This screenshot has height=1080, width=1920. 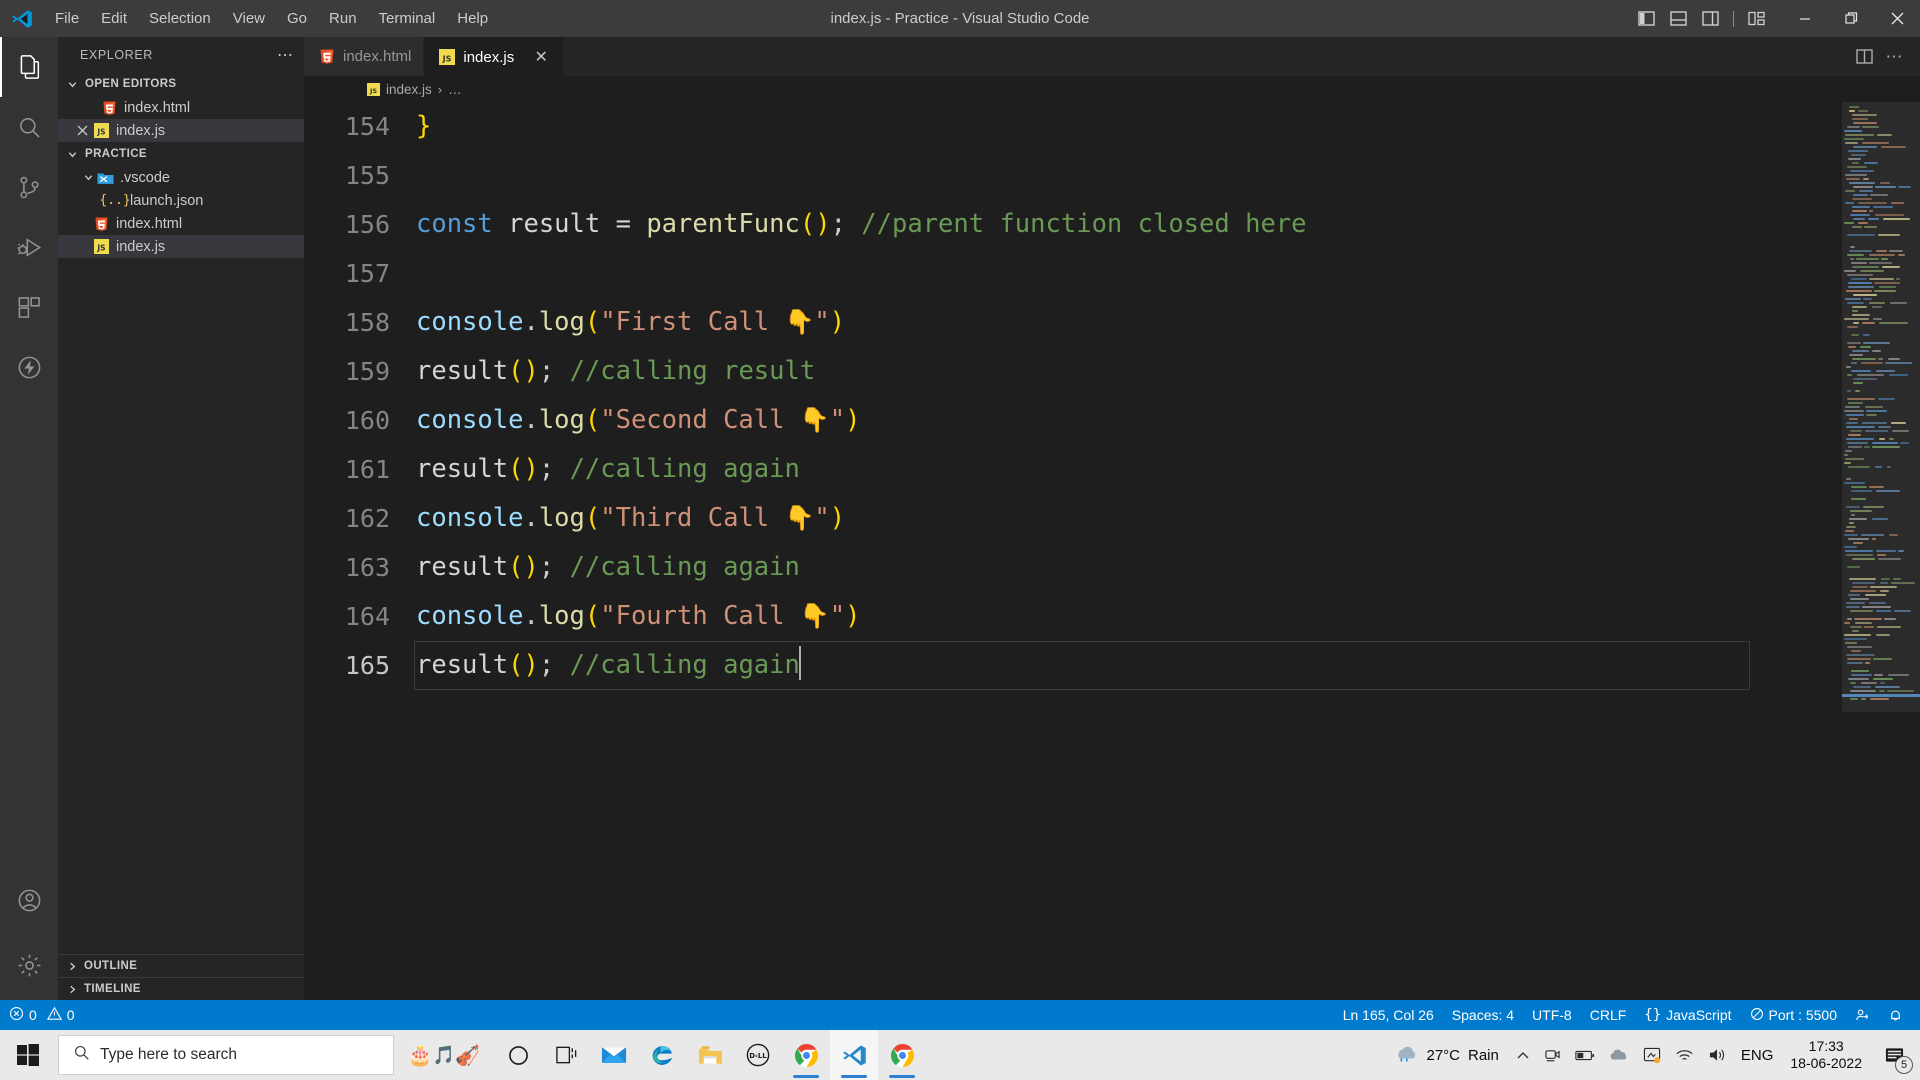 What do you see at coordinates (407, 18) in the screenshot?
I see `menu-terminal: Terminal` at bounding box center [407, 18].